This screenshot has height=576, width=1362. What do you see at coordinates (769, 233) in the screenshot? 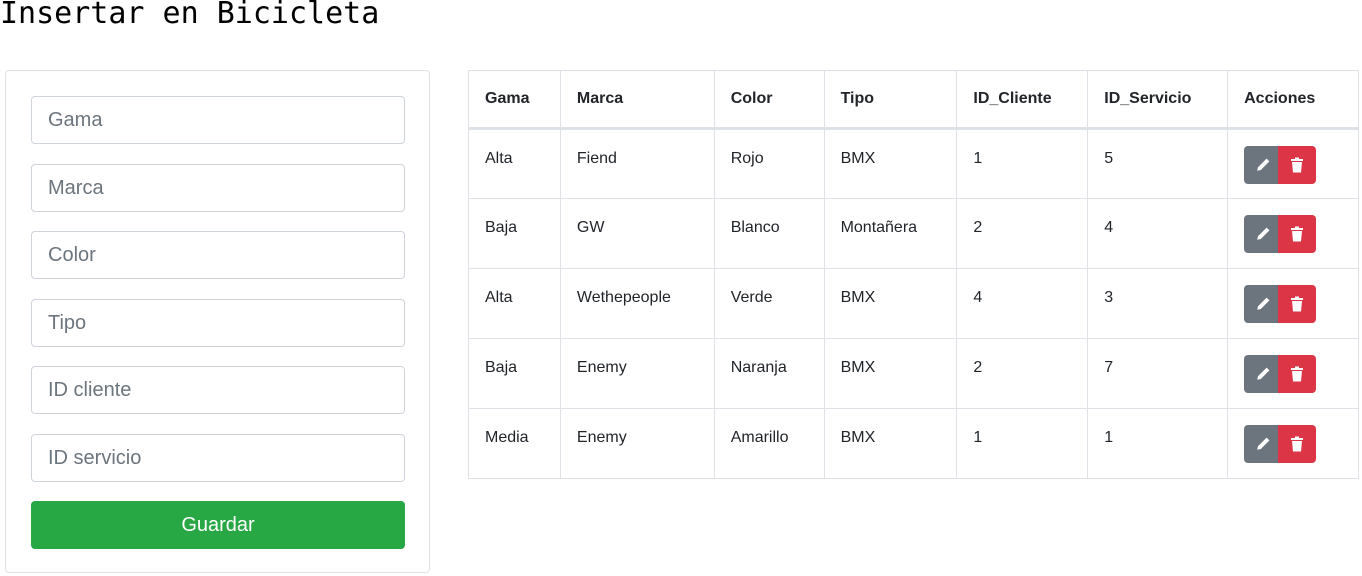
I see `color-cell: Blanco` at bounding box center [769, 233].